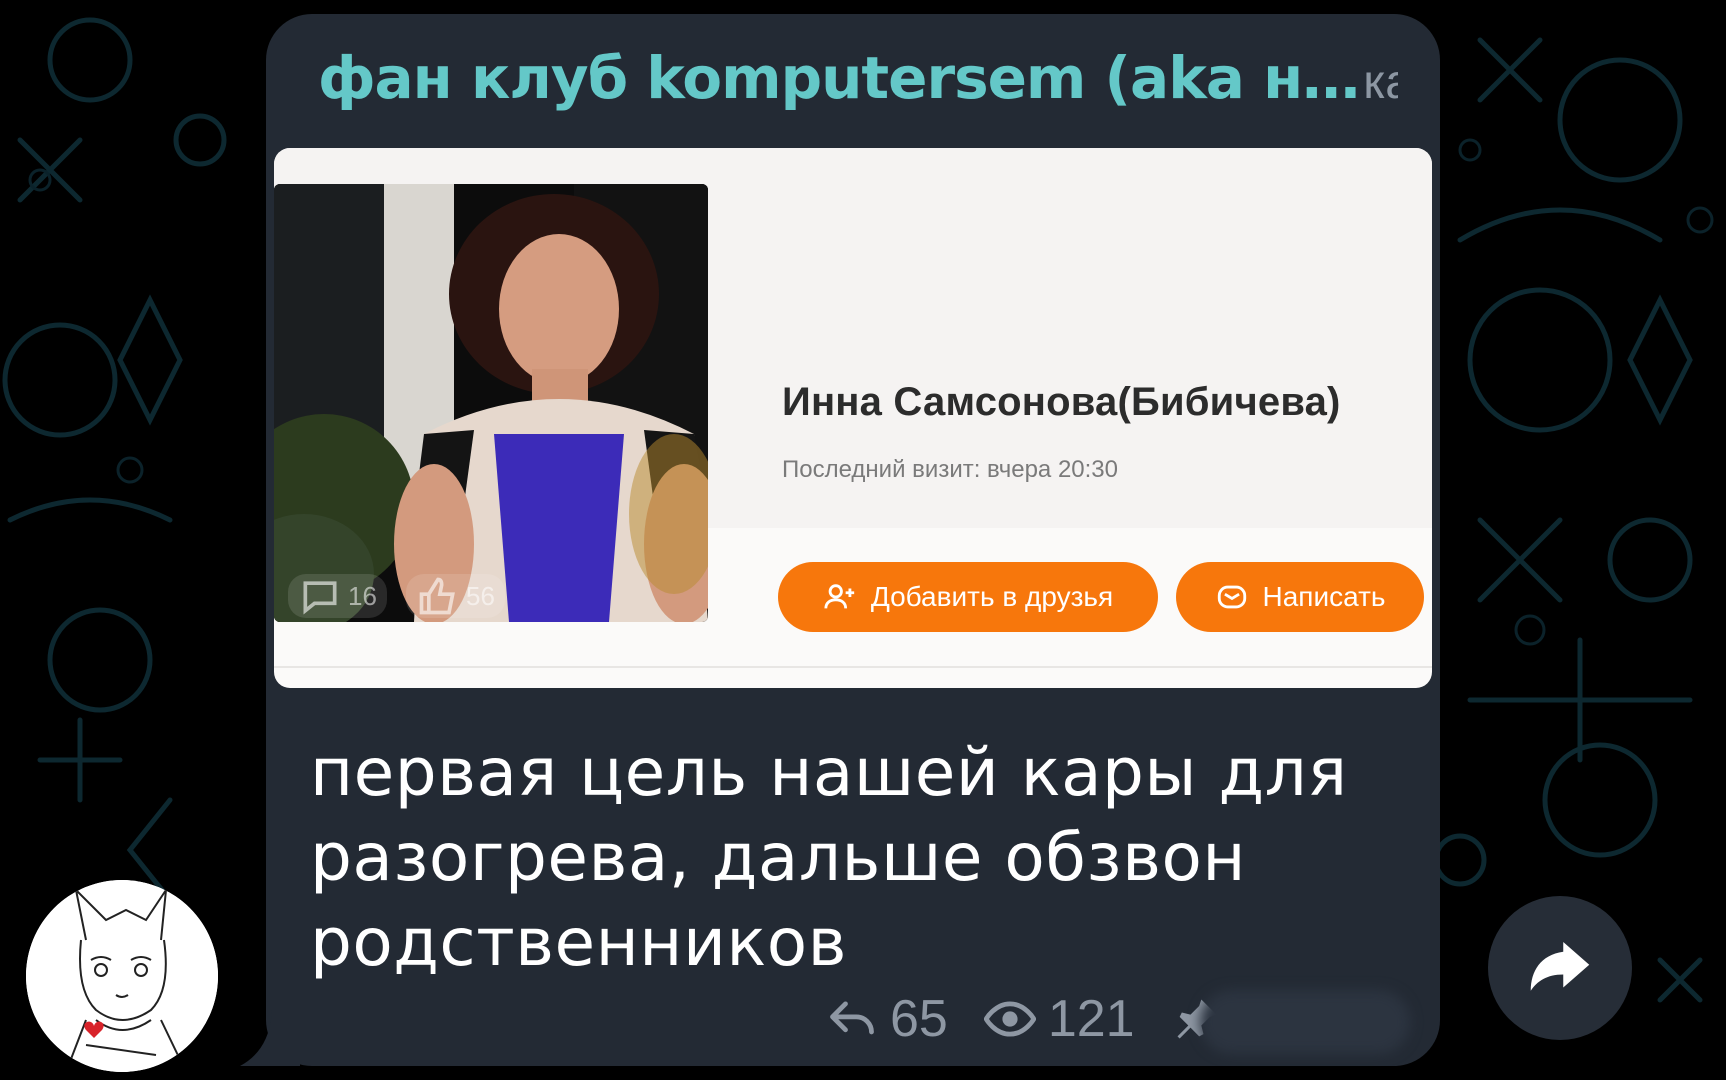  I want to click on write-label: Написать, so click(1324, 596).